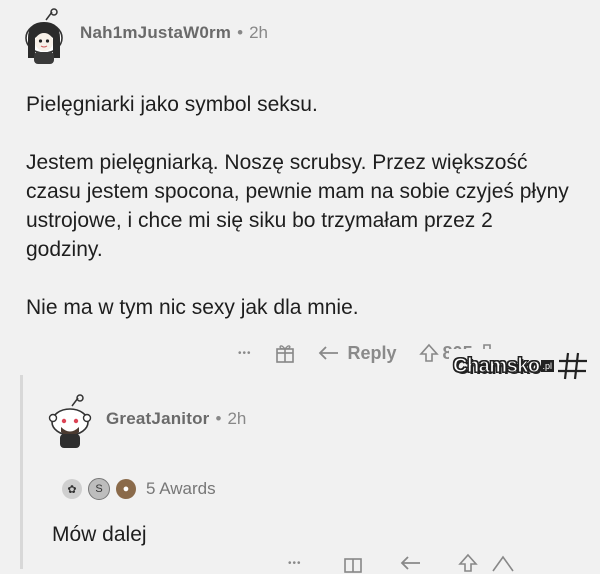 This screenshot has height=574, width=600. What do you see at coordinates (99, 489) in the screenshot?
I see `award-silver-icon: S` at bounding box center [99, 489].